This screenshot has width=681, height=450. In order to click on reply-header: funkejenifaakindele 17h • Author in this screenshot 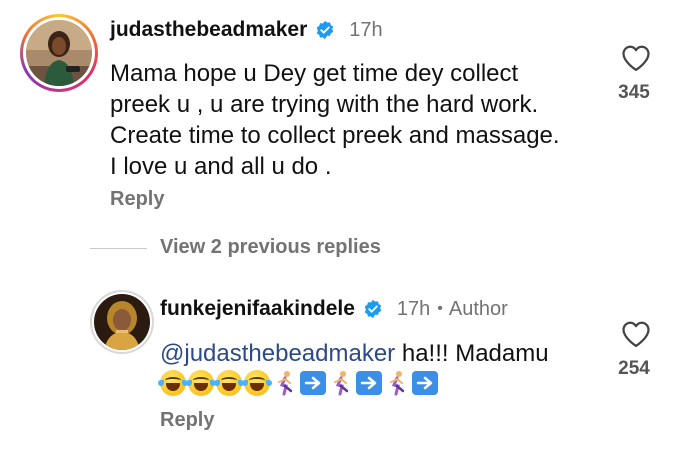, I will do `click(334, 309)`.